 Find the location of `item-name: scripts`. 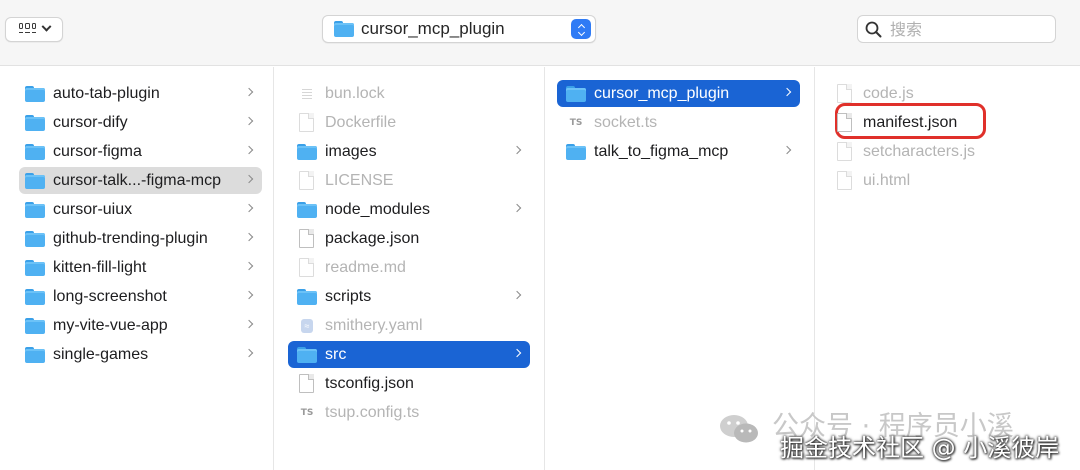

item-name: scripts is located at coordinates (348, 296).